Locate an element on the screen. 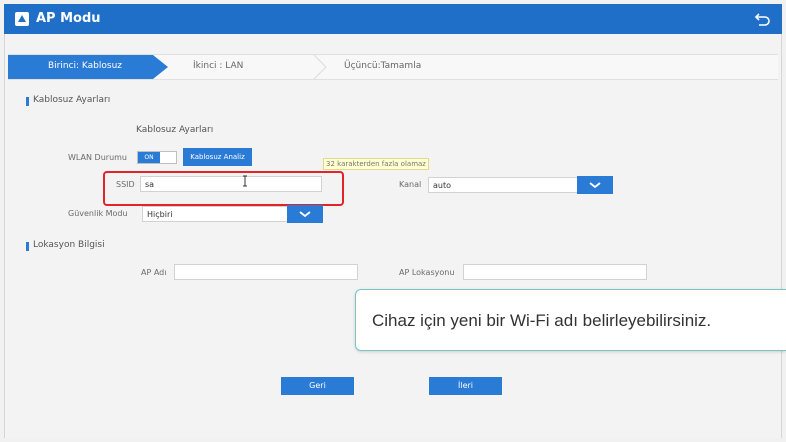 Image resolution: width=786 pixels, height=442 pixels. ssid-hint: 32 karakterden fazla olamaz is located at coordinates (376, 164).